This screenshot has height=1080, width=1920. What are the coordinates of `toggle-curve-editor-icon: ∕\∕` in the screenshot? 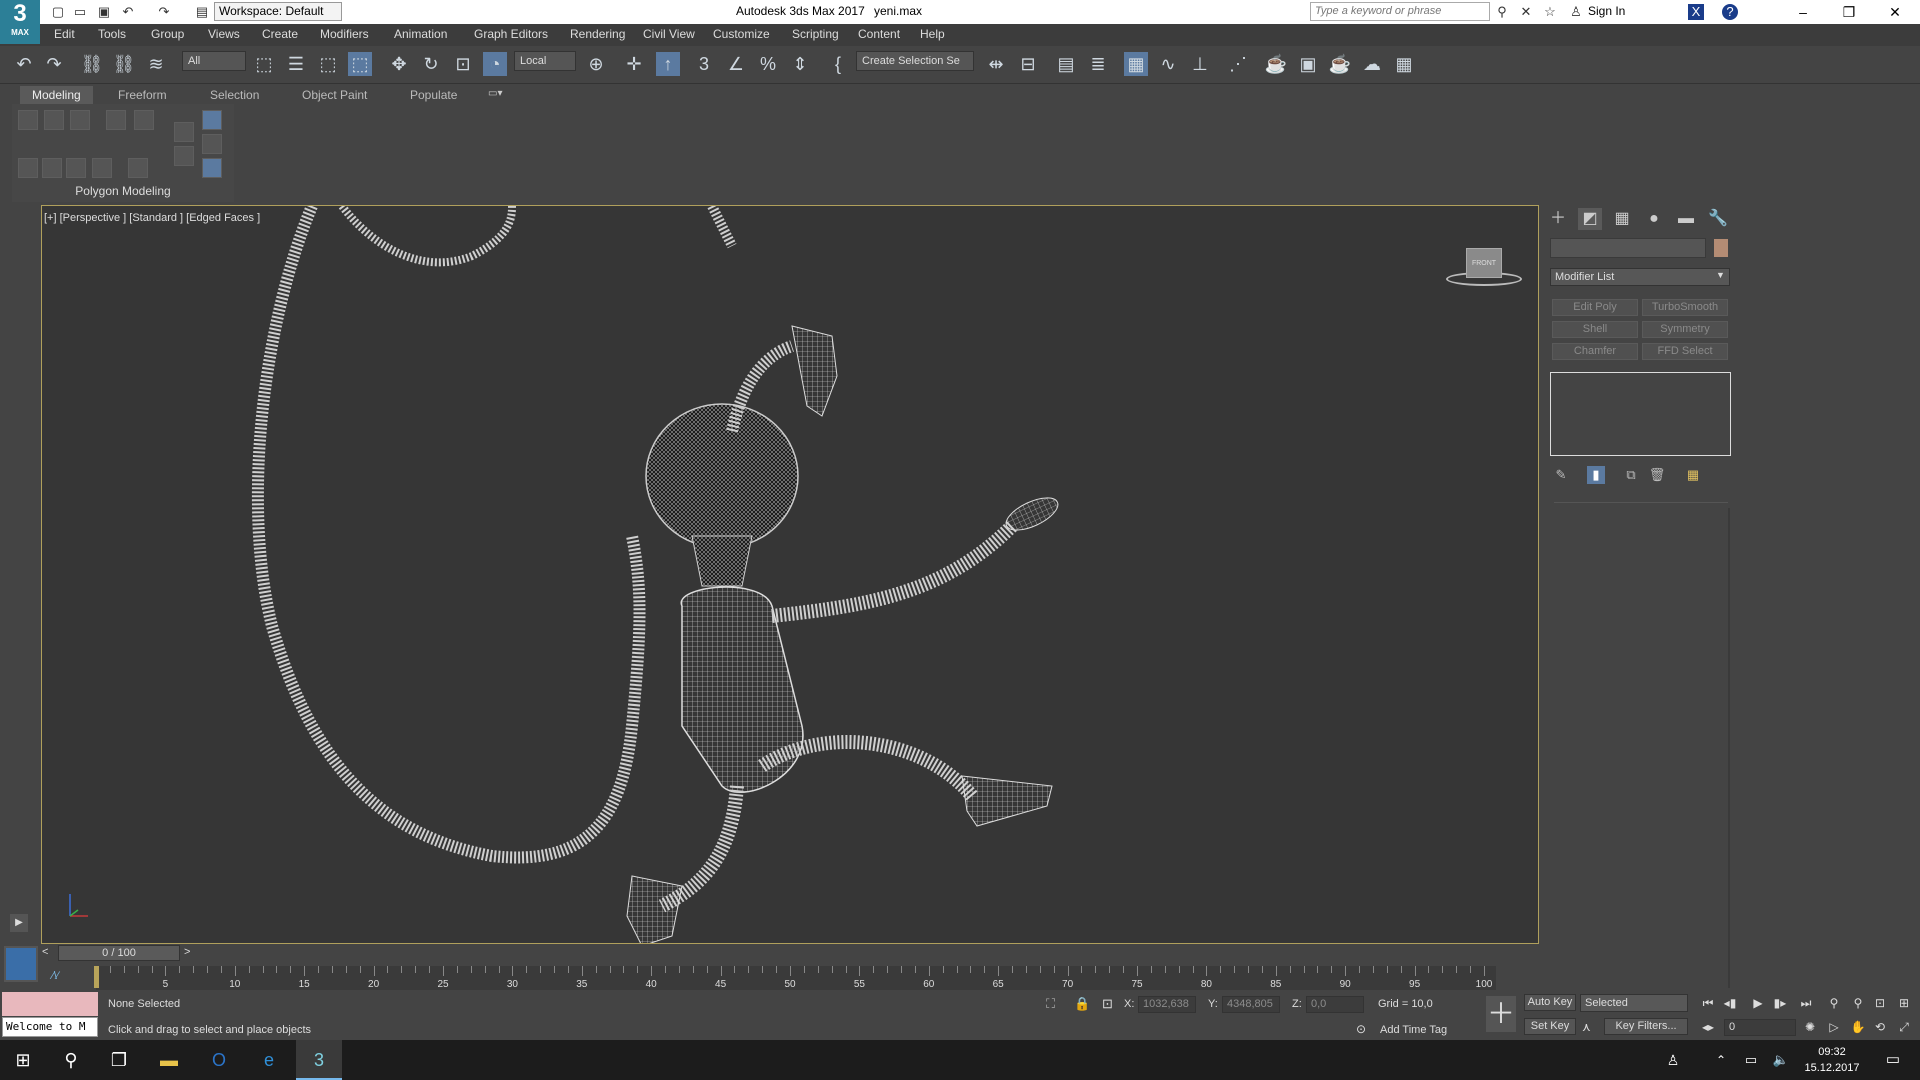 It's located at (55, 976).